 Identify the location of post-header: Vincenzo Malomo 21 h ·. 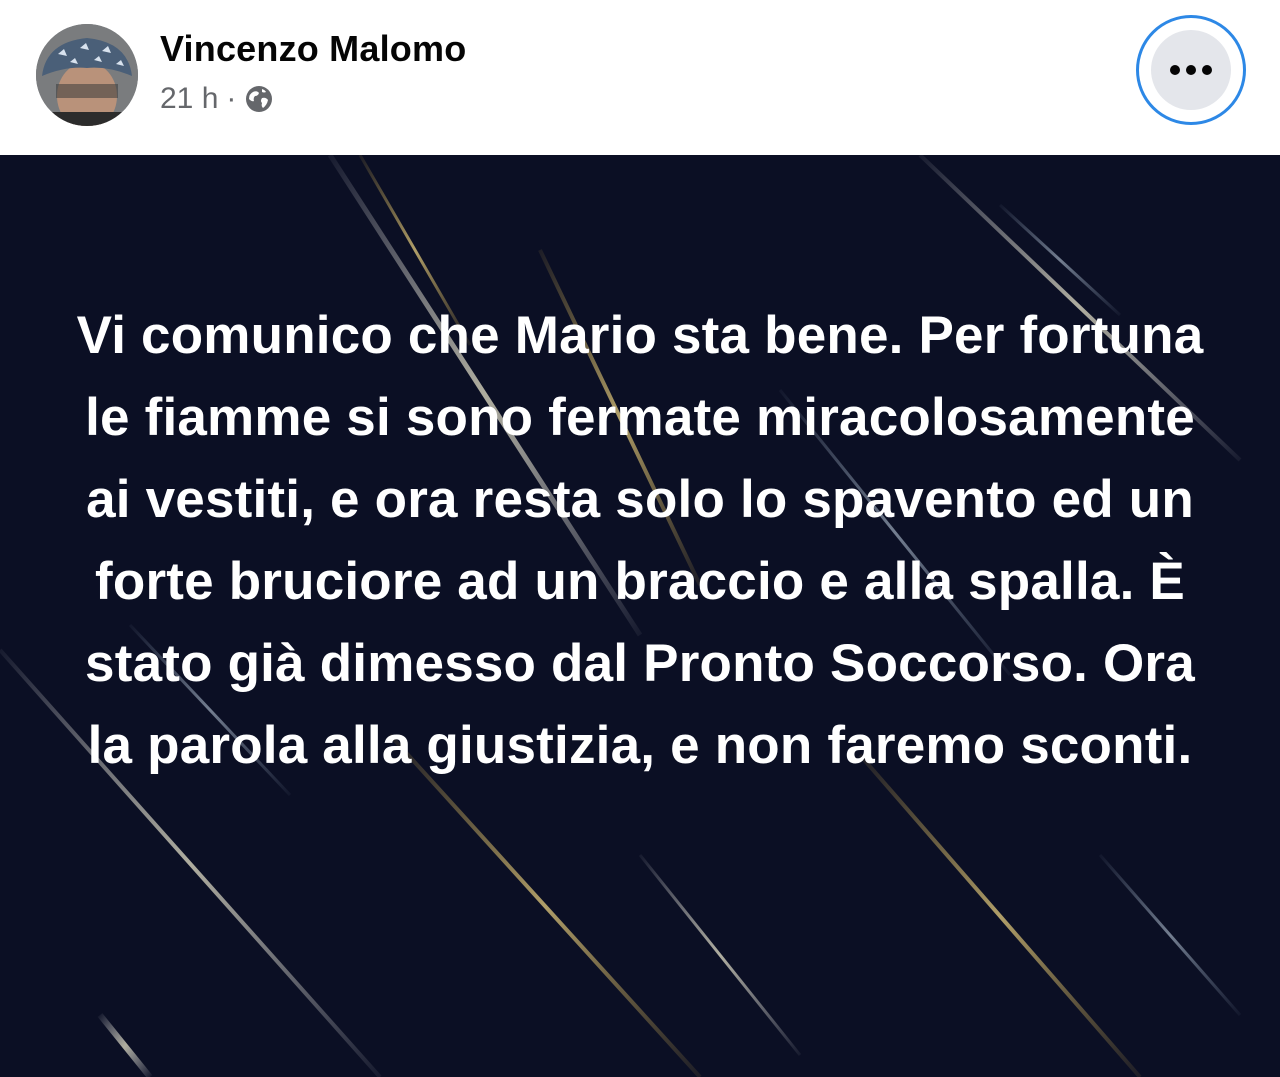
(640, 77).